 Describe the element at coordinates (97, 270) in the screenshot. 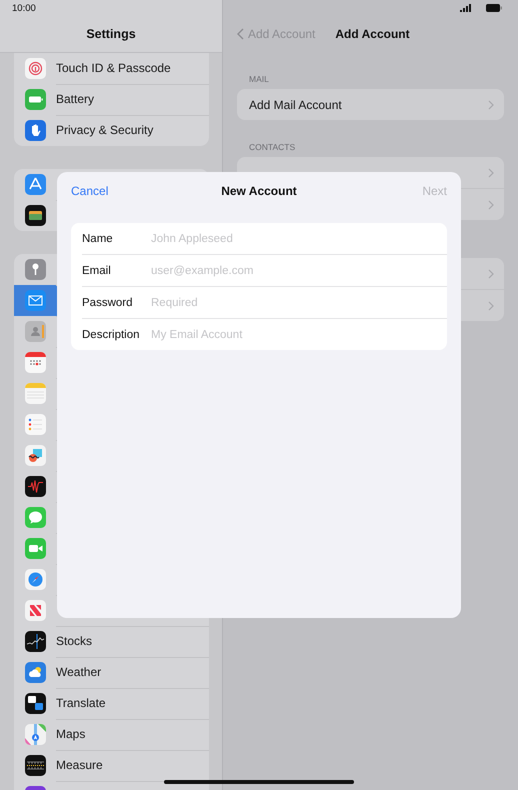

I see `field-label: Email` at that location.